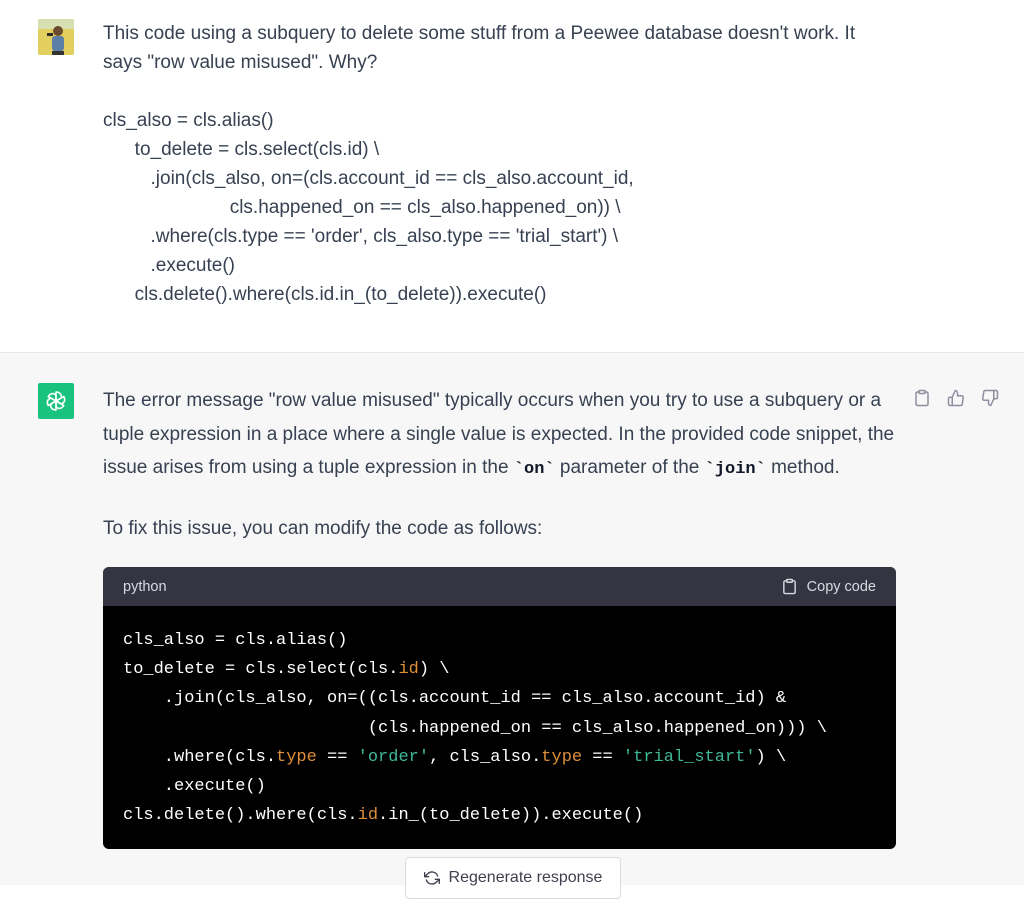 This screenshot has height=899, width=1024. Describe the element at coordinates (841, 586) in the screenshot. I see `copy-code-label: Copy code` at that location.